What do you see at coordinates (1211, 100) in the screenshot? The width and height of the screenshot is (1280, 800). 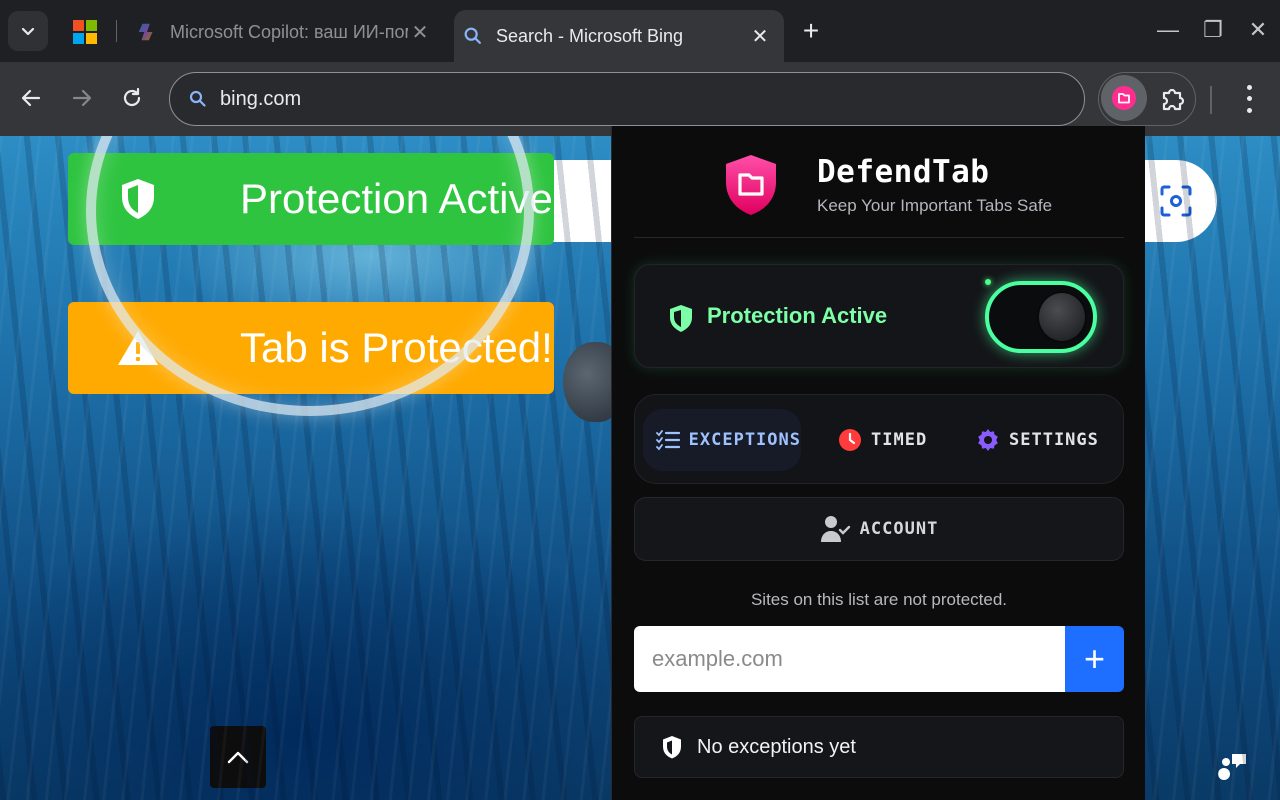 I see `toolbar-separator` at bounding box center [1211, 100].